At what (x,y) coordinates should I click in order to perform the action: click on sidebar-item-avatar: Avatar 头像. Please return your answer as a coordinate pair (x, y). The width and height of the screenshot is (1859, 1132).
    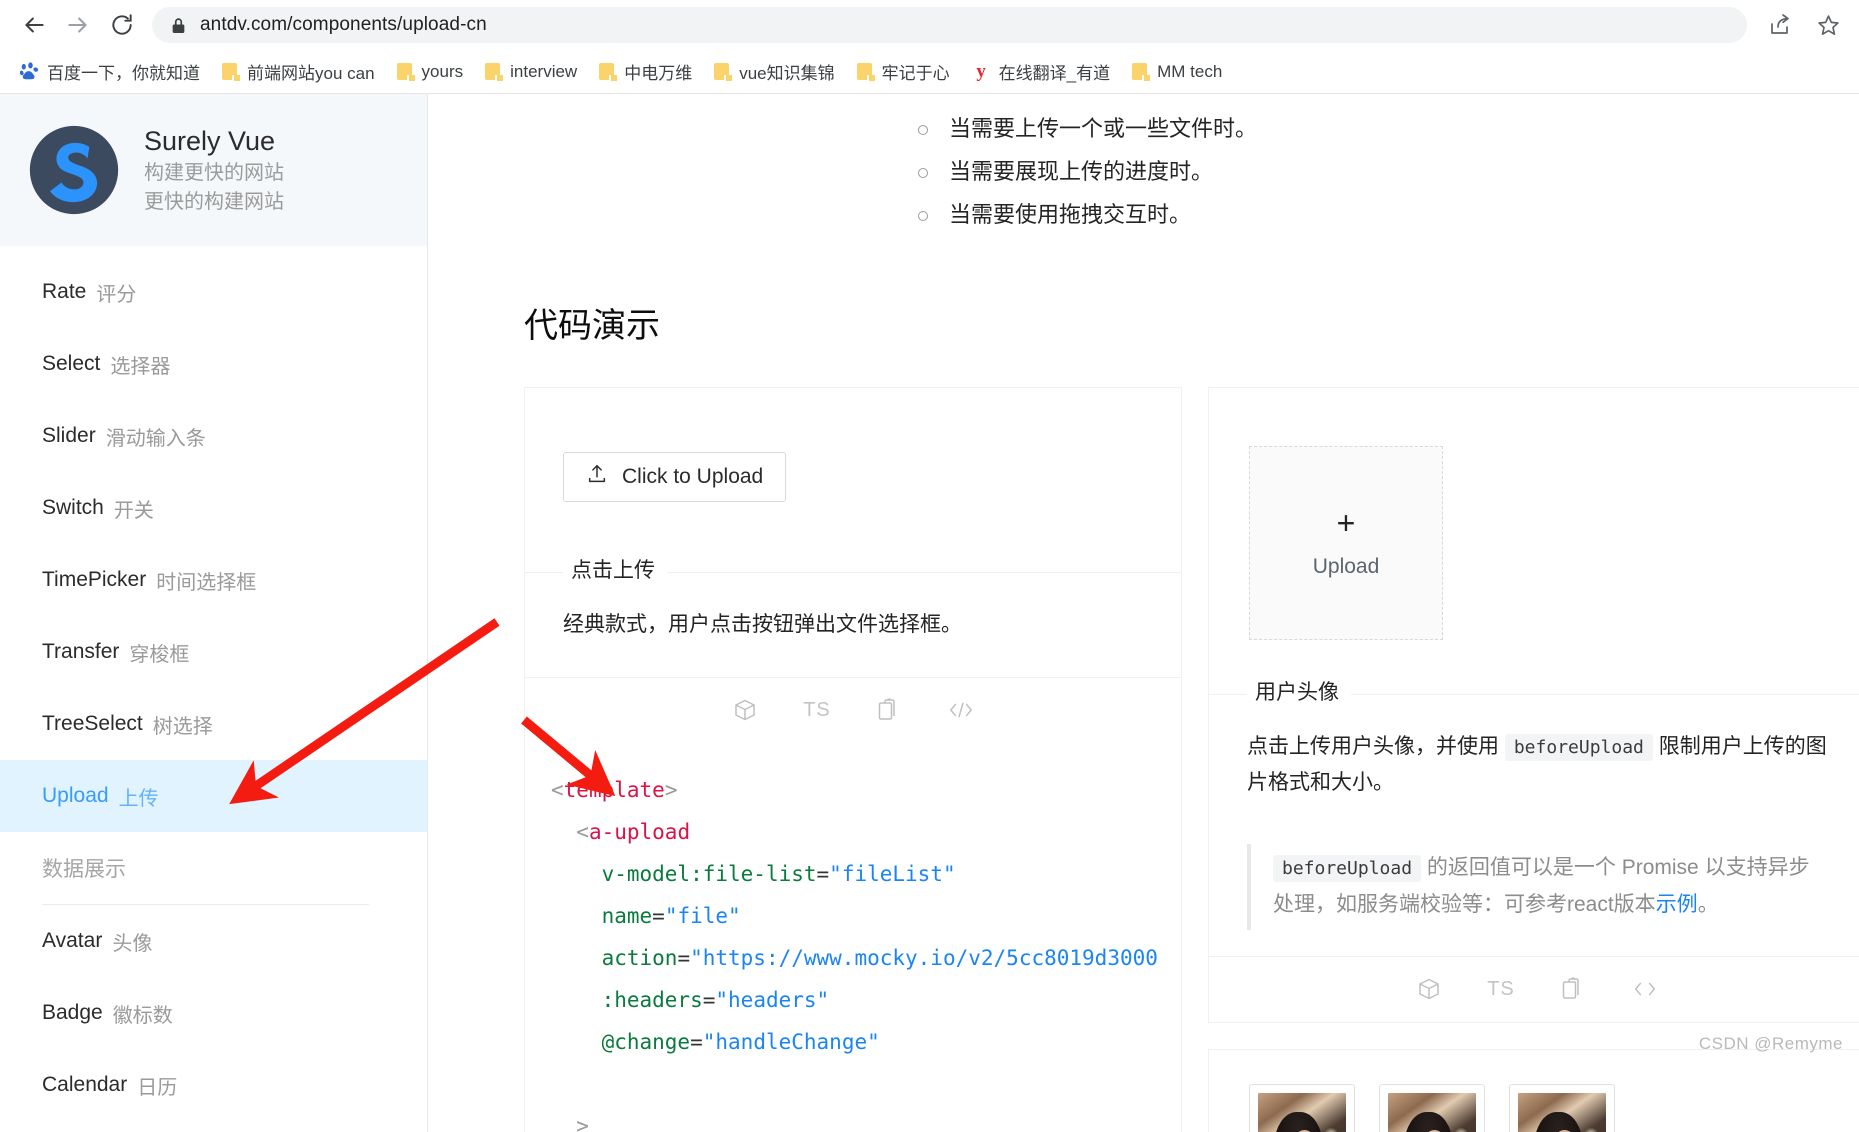
    Looking at the image, I should click on (213, 941).